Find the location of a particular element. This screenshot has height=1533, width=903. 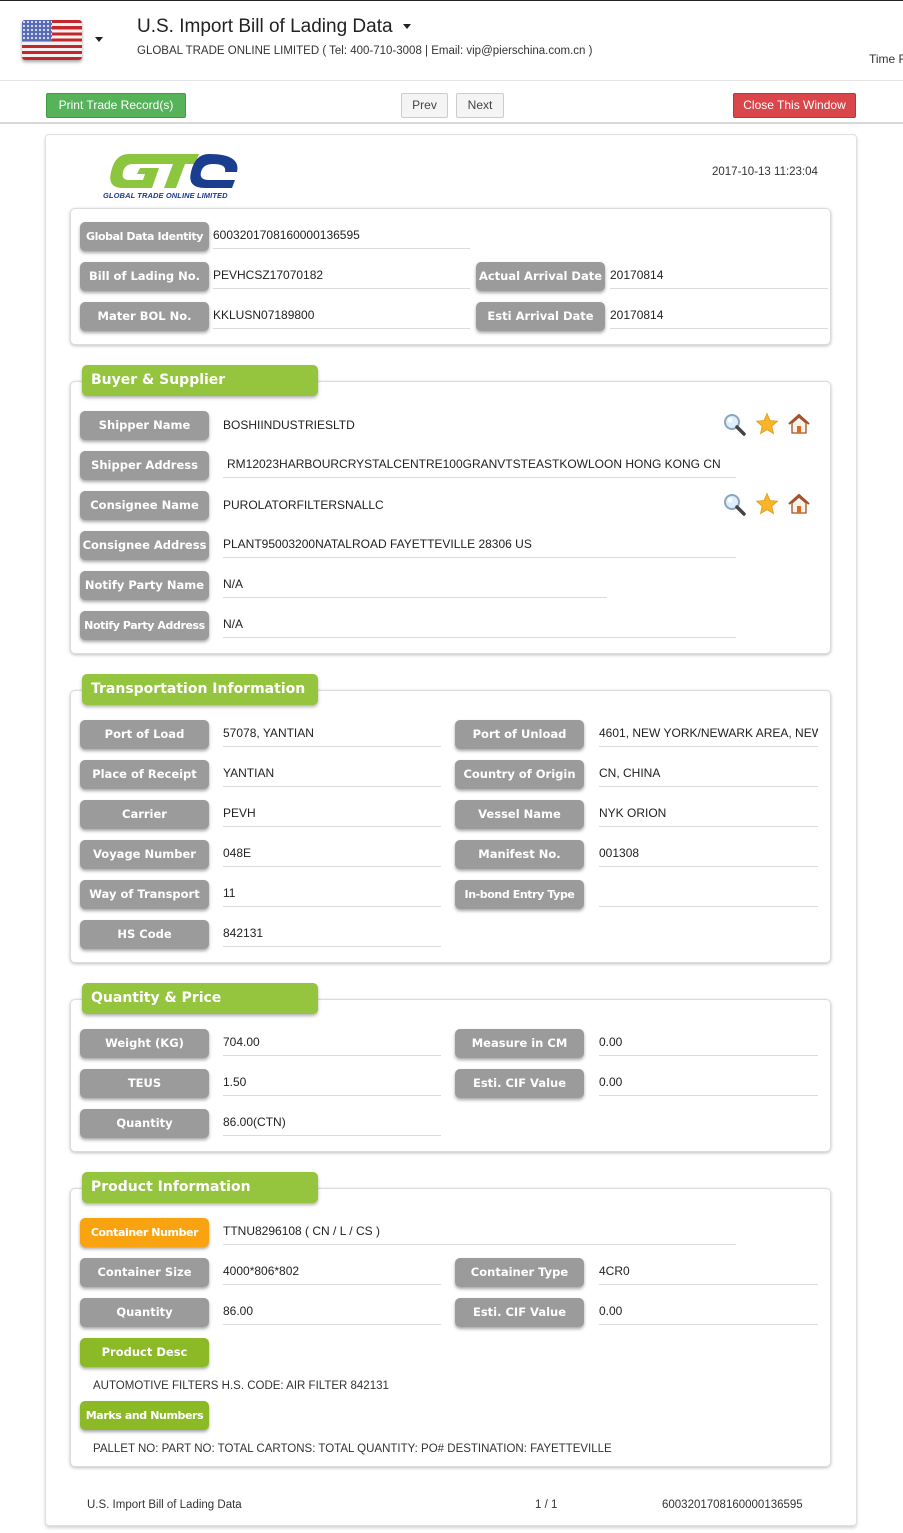

consignee-address-label: Consignee Address is located at coordinates (144, 545).